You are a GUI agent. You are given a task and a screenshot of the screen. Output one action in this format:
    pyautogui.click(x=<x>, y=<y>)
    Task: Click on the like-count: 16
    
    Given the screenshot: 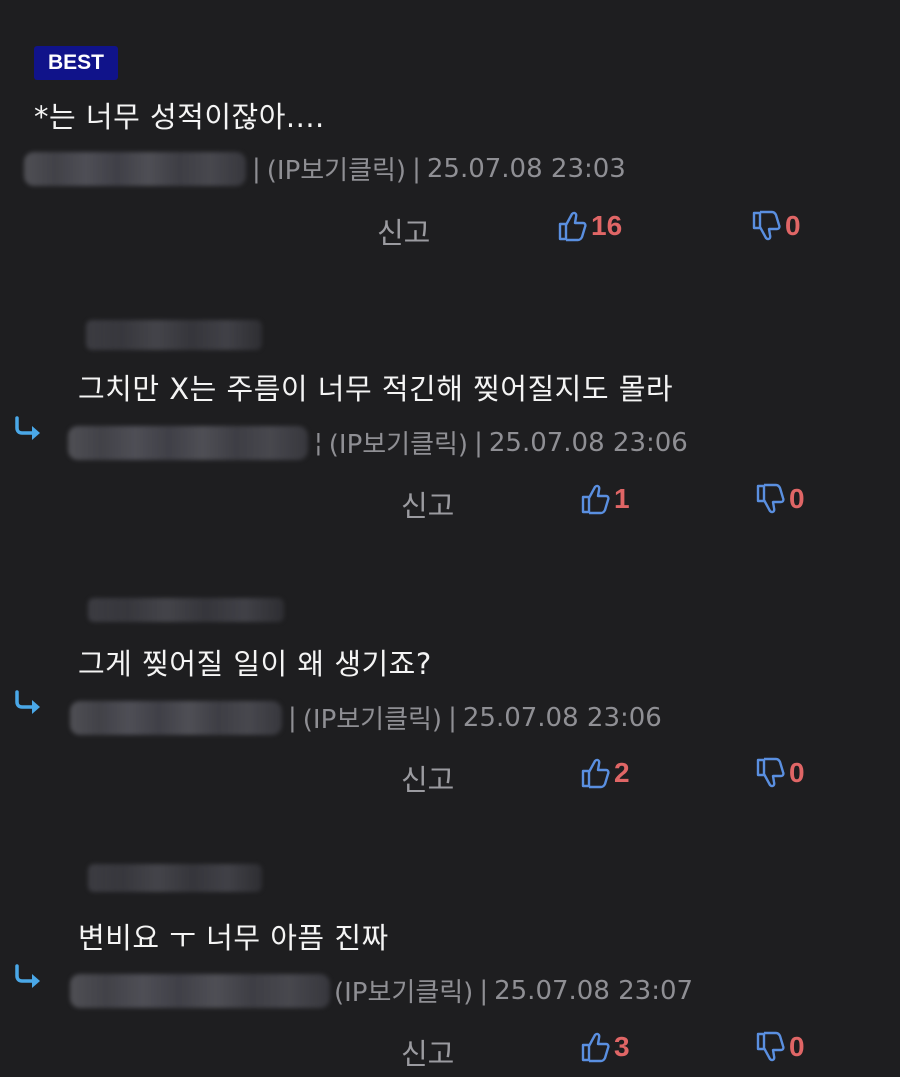 What is the action you would take?
    pyautogui.click(x=607, y=225)
    